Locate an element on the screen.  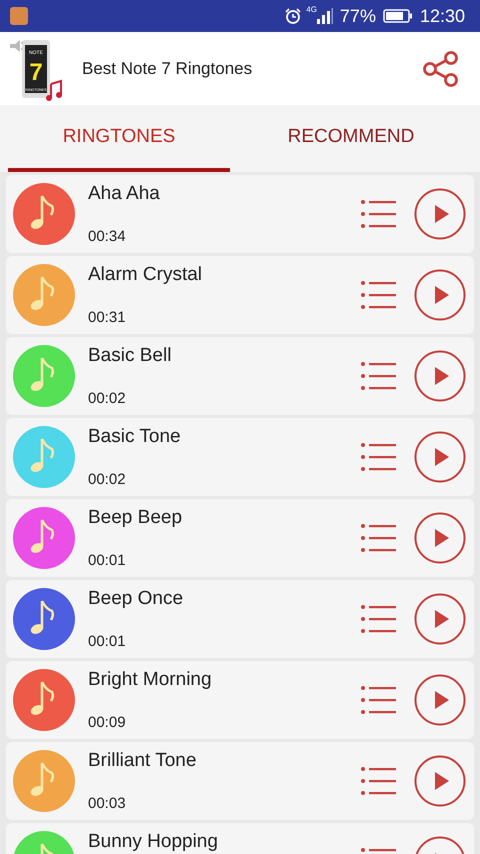
ringtone-duration: 00:31 is located at coordinates (107, 317).